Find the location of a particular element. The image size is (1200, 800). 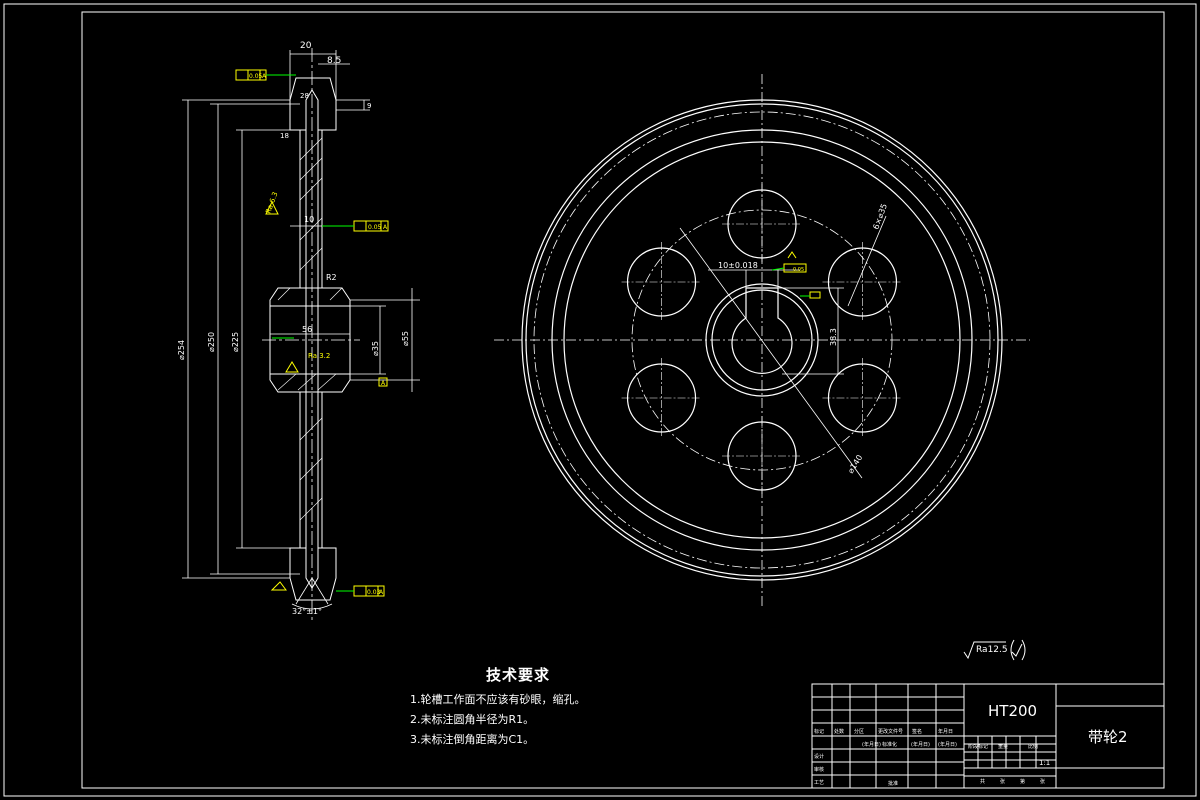

title-block-stage-label: 阶段标记 is located at coordinates (978, 746).